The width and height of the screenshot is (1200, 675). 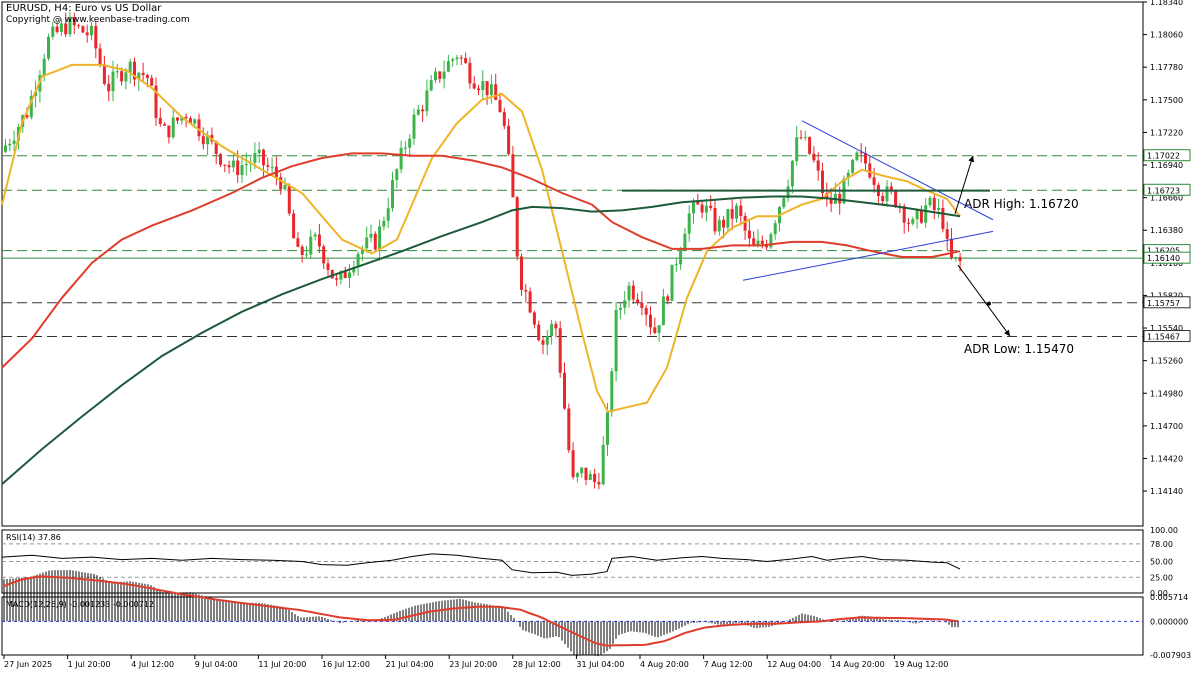 I want to click on y-tick-label: 1.16380, so click(x=1166, y=230).